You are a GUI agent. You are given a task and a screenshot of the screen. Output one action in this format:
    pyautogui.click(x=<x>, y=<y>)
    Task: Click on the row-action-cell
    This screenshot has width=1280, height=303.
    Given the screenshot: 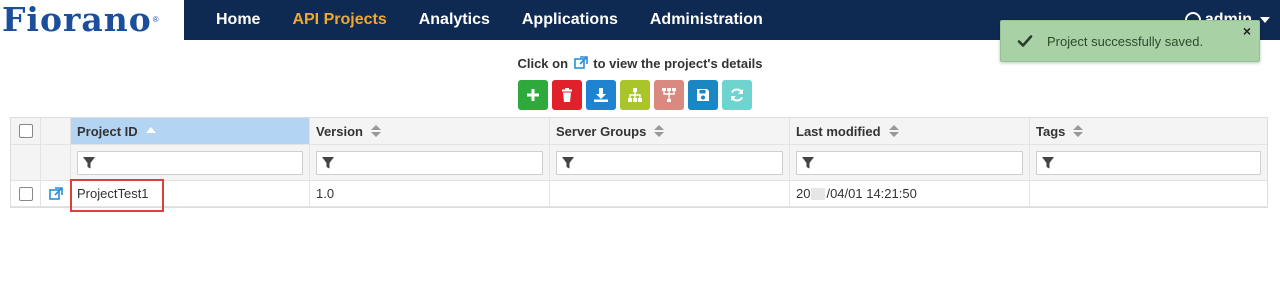 What is the action you would take?
    pyautogui.click(x=56, y=193)
    